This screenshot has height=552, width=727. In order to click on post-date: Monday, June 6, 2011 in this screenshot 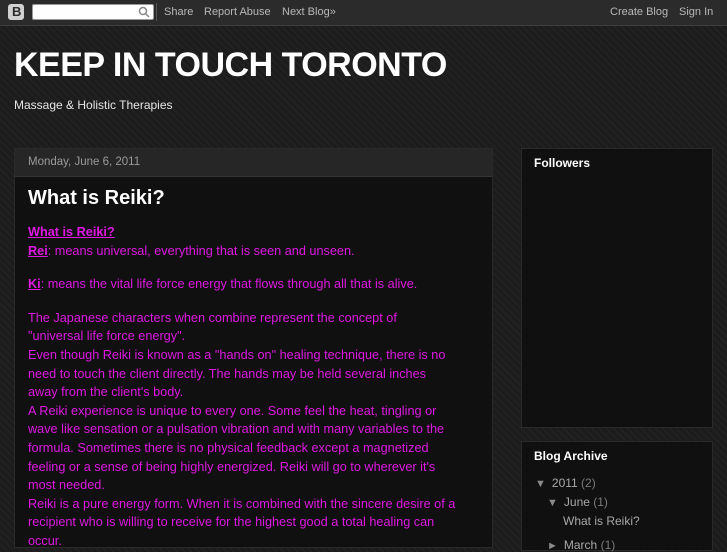, I will do `click(84, 162)`.